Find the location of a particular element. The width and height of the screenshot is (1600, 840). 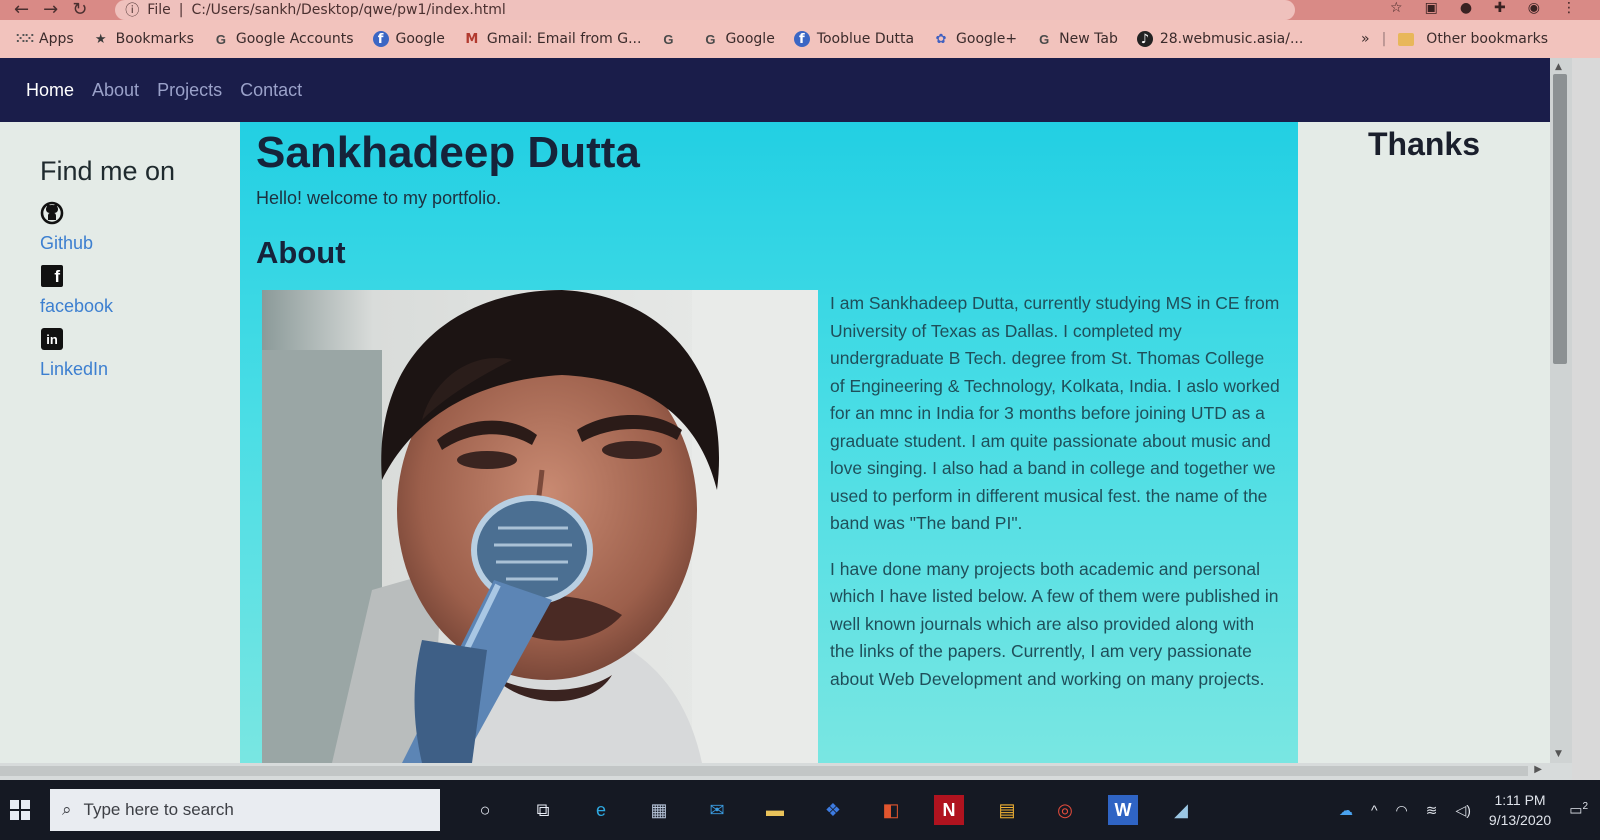

profile-avatar: ◉ is located at coordinates (1534, 8).